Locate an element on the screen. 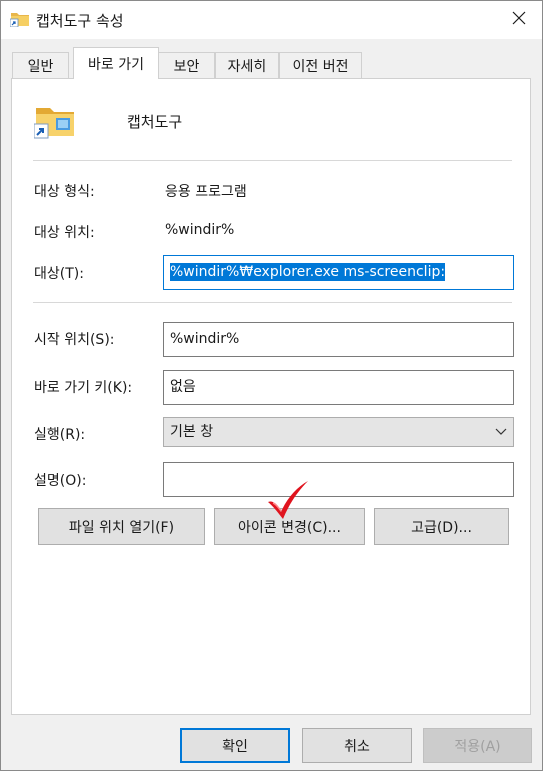 The height and width of the screenshot is (771, 543). target-input-value: %windir%₩explorer.exe ms-screenclip: is located at coordinates (308, 272).